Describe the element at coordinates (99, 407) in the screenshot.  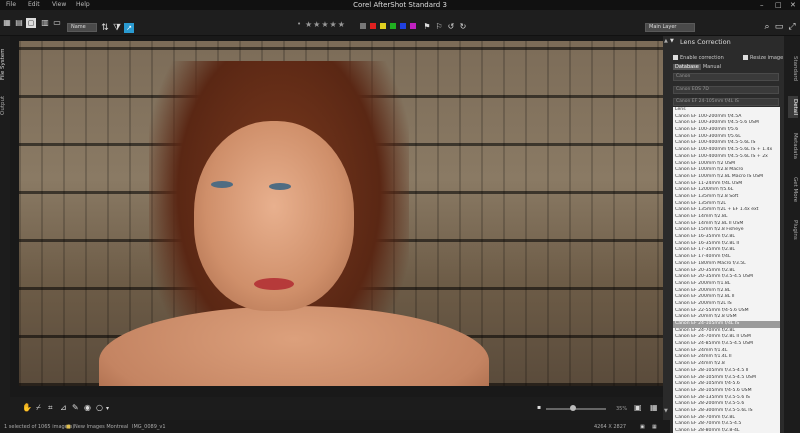
I see `circle-tool-icon: ○` at that location.